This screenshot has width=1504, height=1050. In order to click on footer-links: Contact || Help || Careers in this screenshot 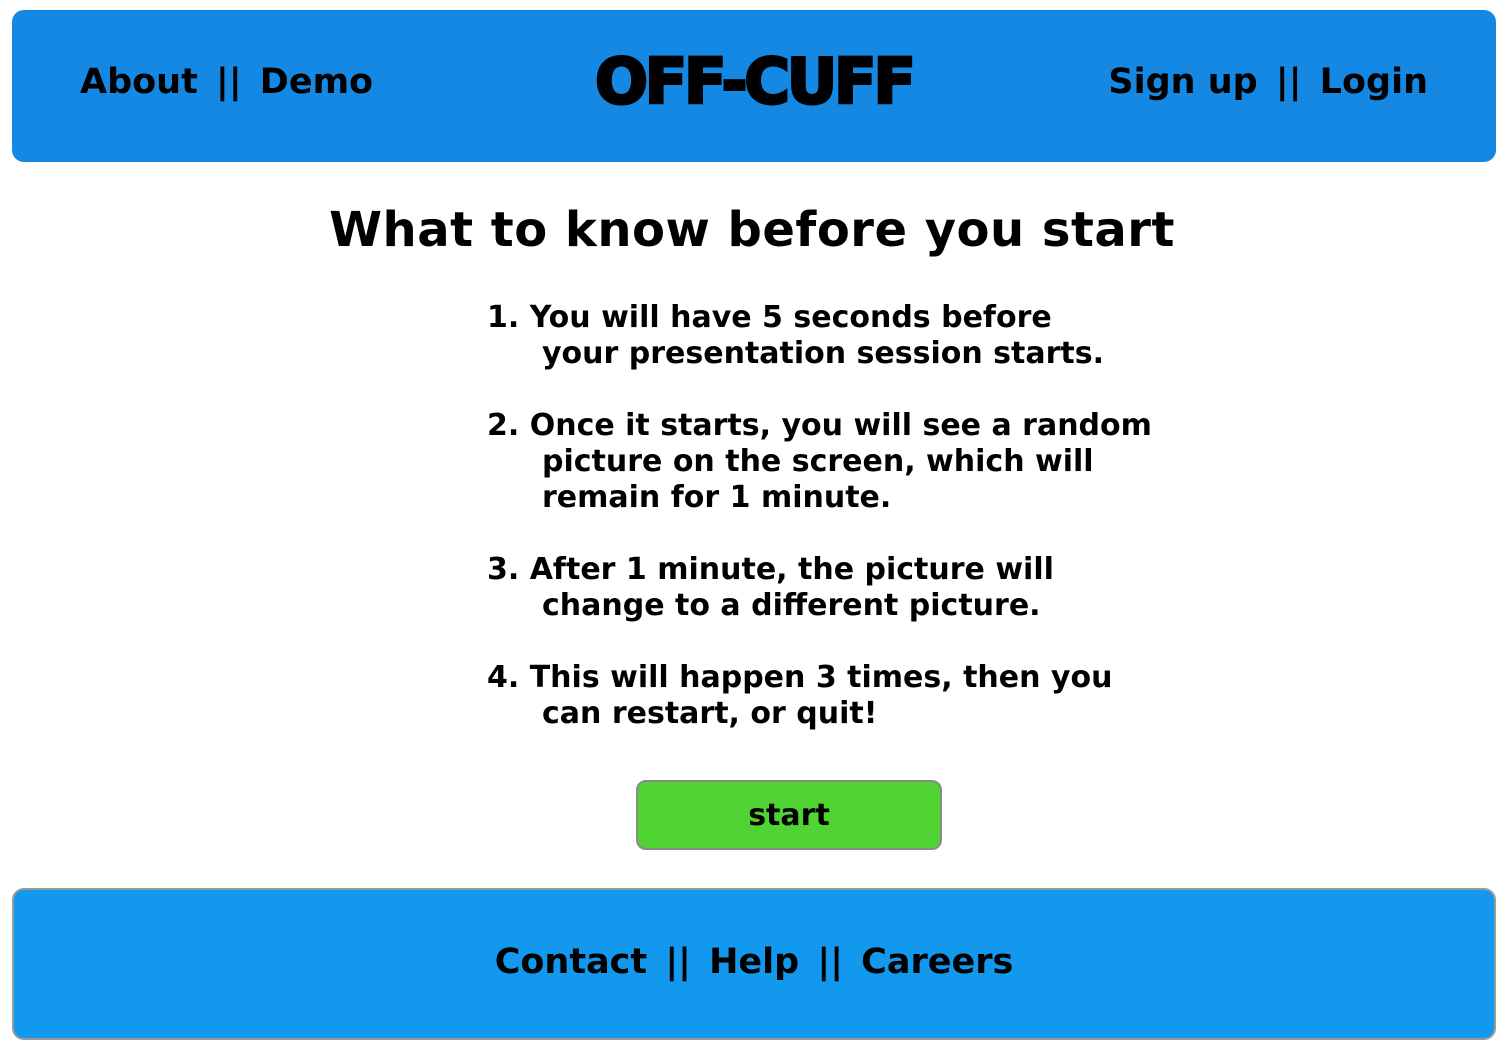, I will do `click(754, 962)`.